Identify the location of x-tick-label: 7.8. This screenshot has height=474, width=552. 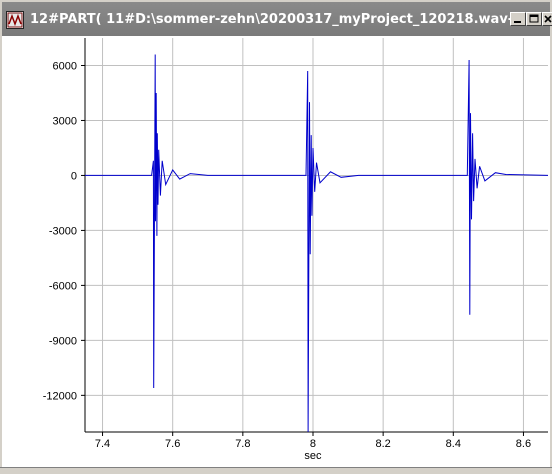
(242, 444).